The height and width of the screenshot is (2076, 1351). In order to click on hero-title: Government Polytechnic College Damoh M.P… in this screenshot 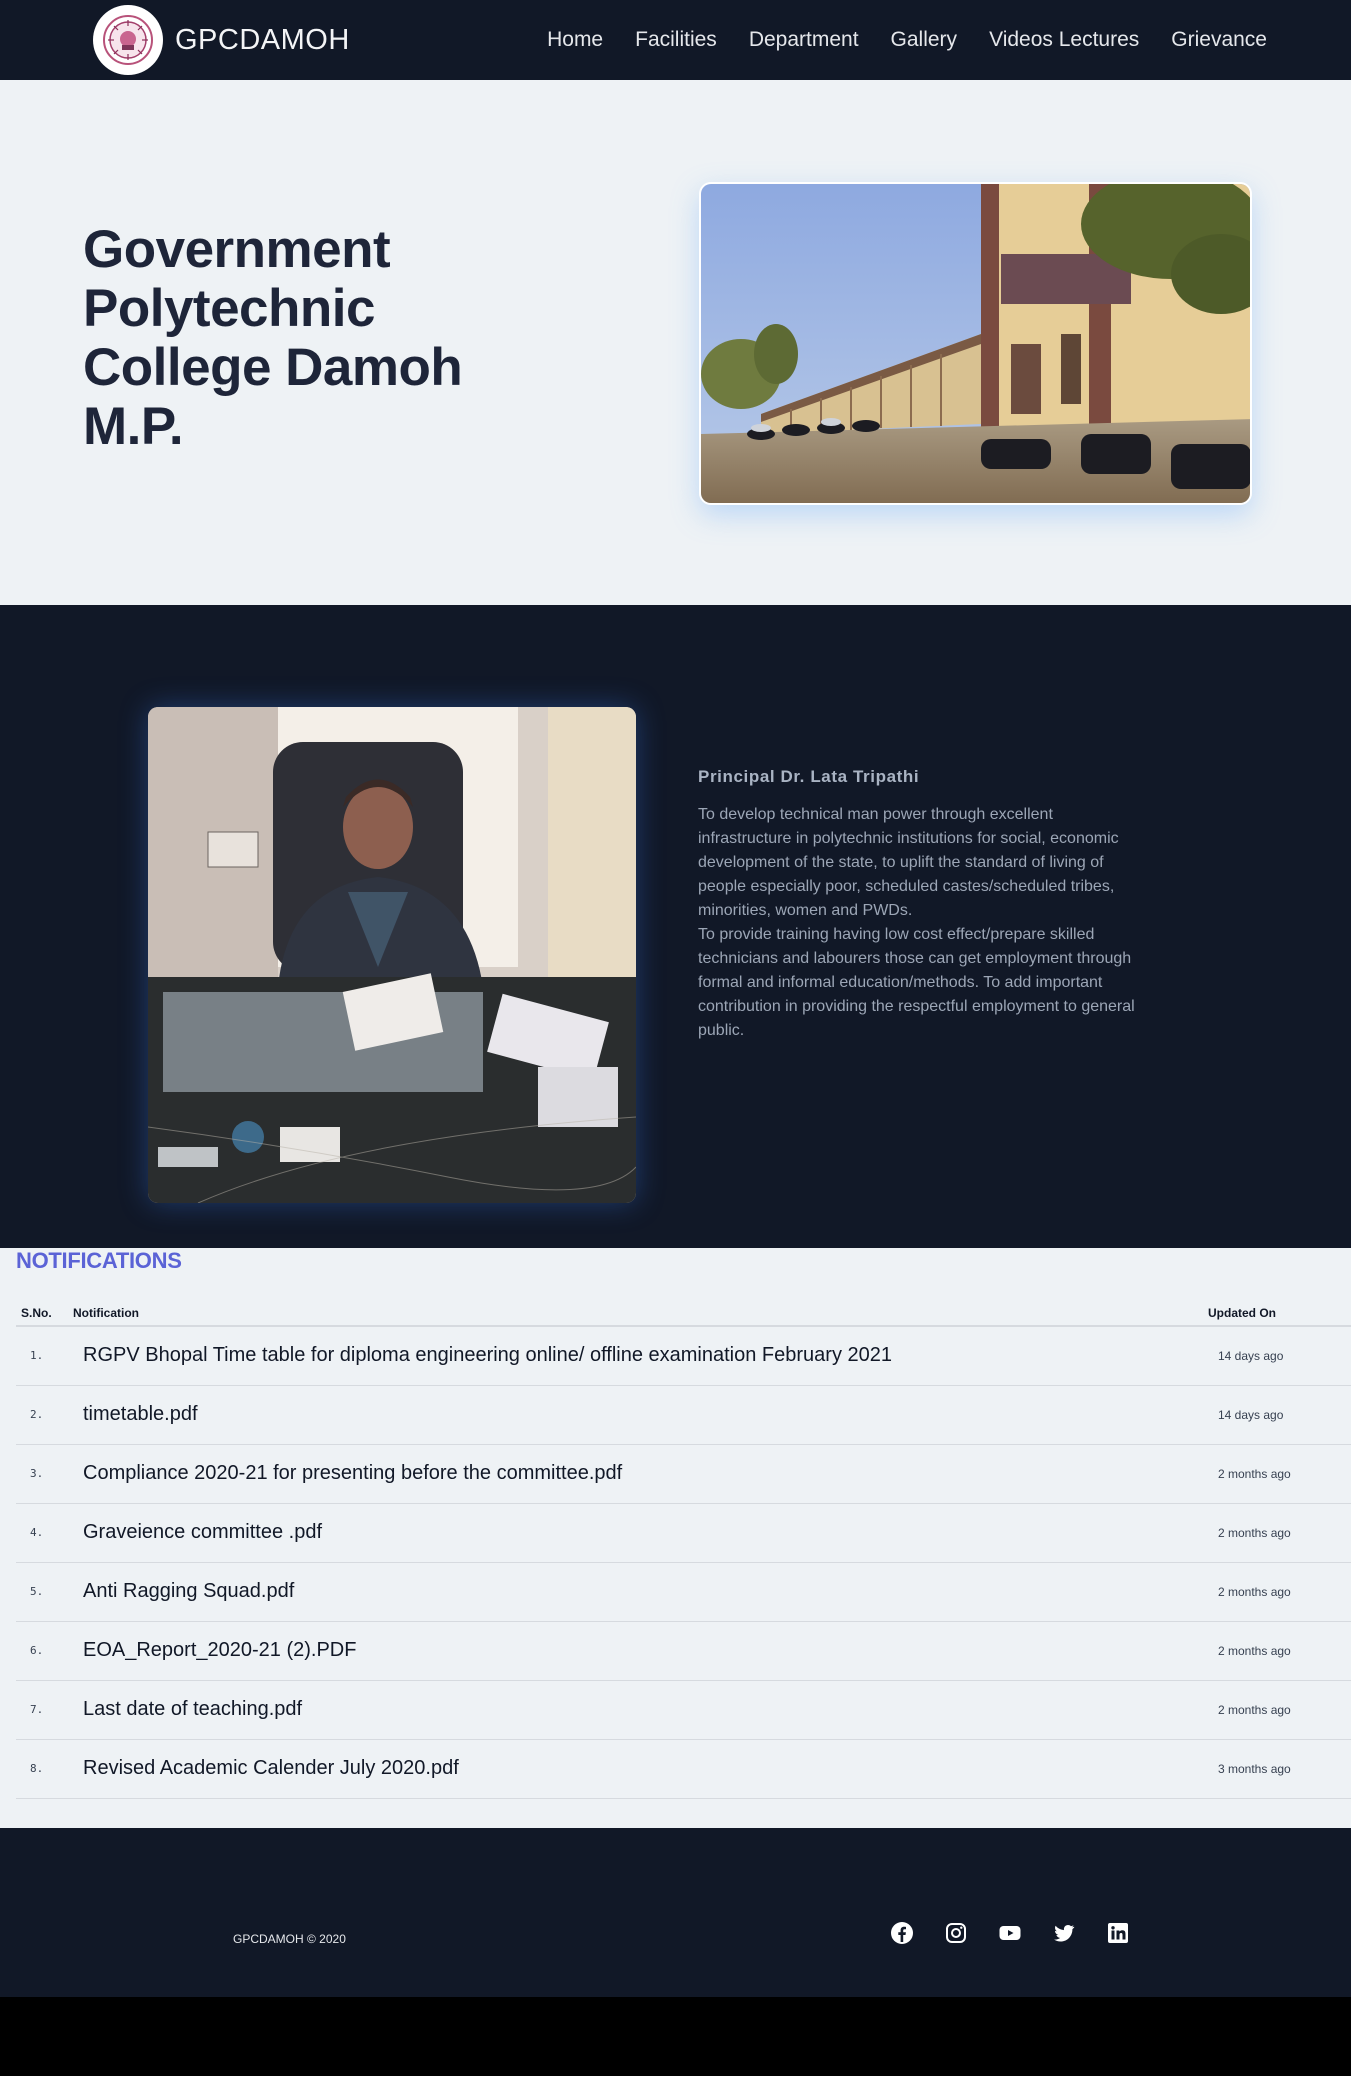, I will do `click(273, 338)`.